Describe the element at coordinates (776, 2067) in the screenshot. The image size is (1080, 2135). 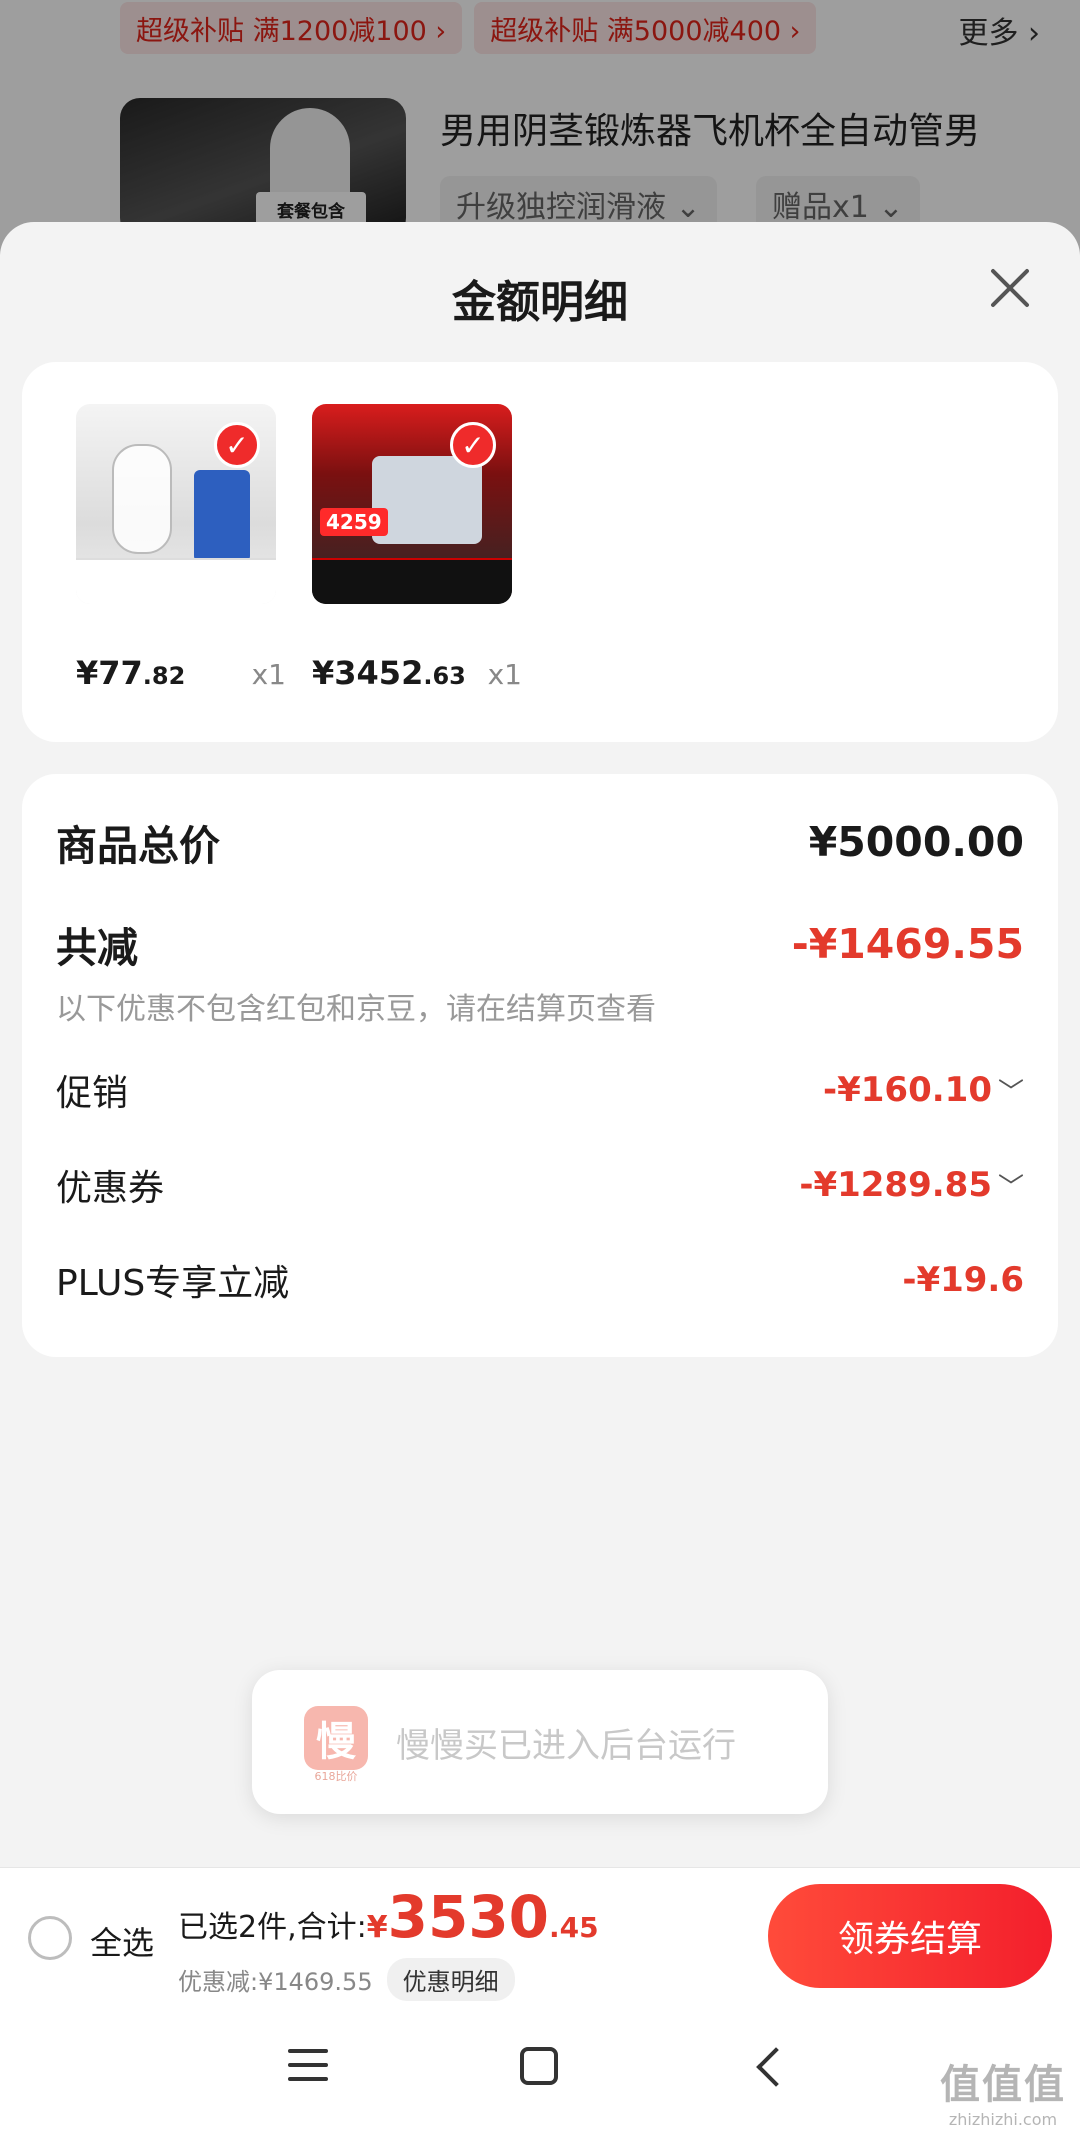
I see `back-icon` at that location.